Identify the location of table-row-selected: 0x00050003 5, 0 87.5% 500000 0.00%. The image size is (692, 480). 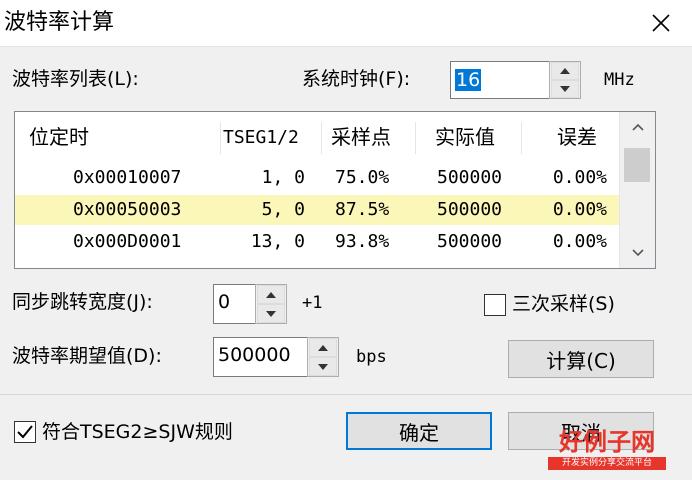
(317, 210).